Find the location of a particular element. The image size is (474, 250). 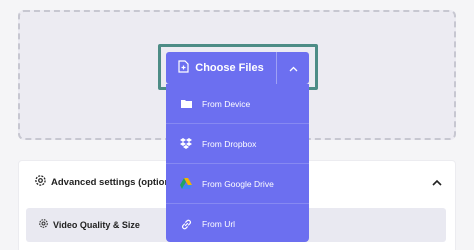

video-quality-header: Video Quality & Size is located at coordinates (89, 224).